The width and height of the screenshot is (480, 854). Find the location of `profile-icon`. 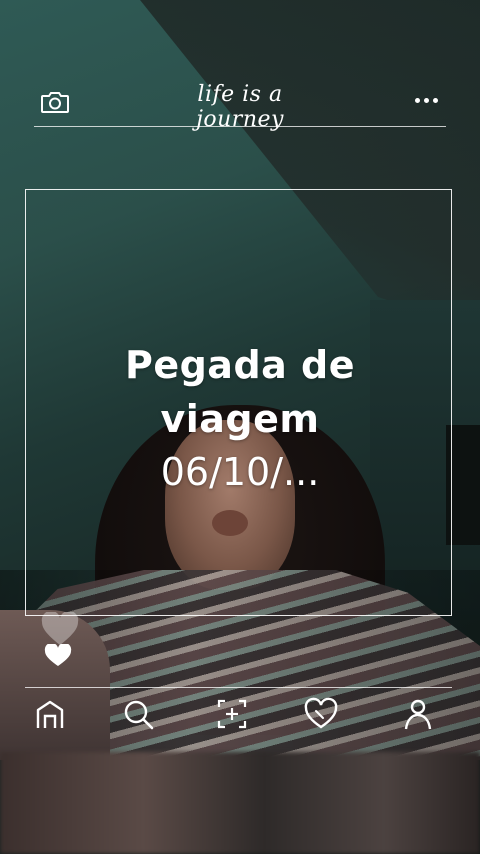

profile-icon is located at coordinates (418, 714).